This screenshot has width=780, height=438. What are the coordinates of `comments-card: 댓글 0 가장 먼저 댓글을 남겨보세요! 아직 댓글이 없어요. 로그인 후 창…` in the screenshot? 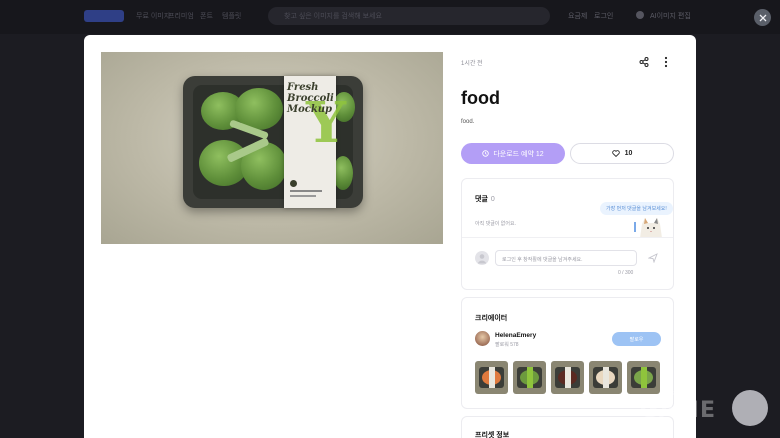 It's located at (567, 234).